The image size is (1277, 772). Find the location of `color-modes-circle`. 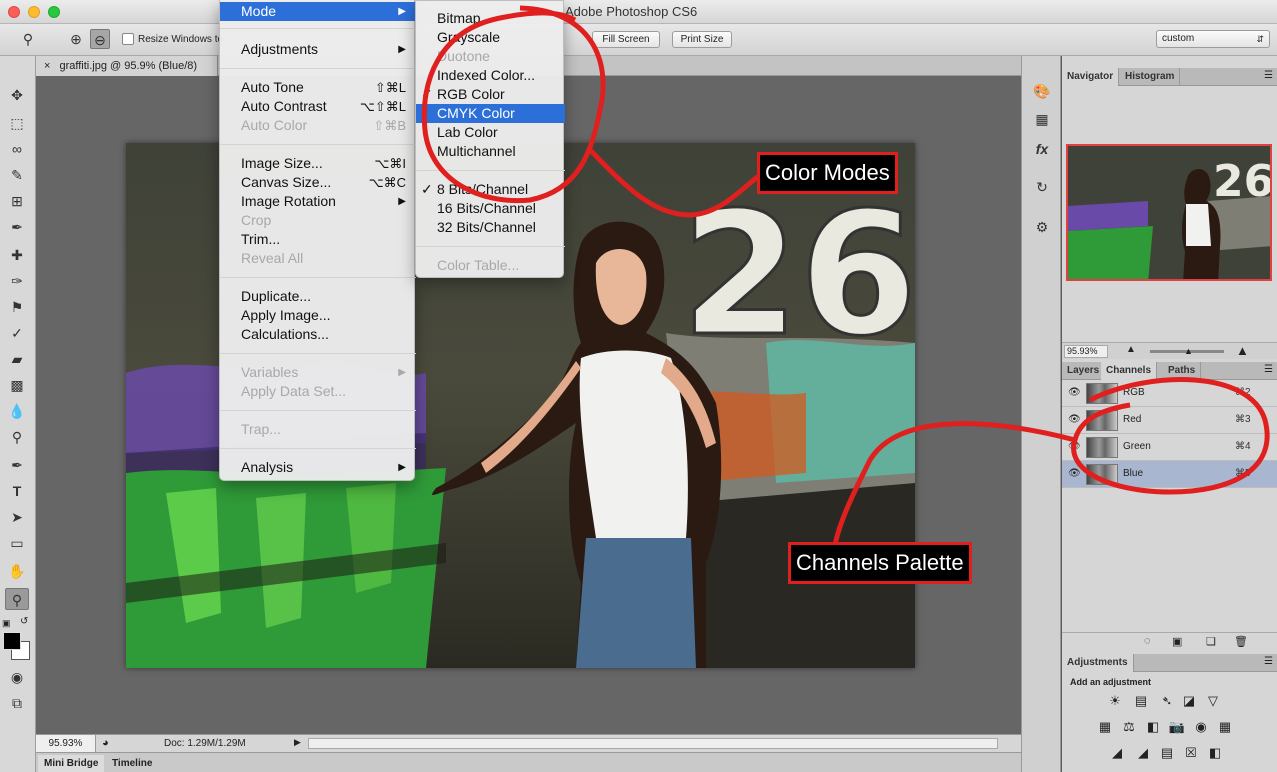

color-modes-circle is located at coordinates (513, 104).